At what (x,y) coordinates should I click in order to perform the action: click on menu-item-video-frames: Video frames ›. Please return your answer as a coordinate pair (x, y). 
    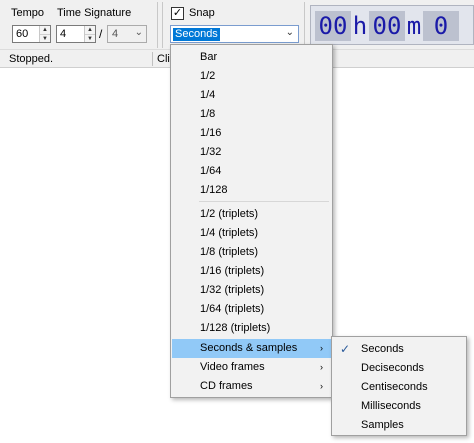
    Looking at the image, I should click on (251, 367).